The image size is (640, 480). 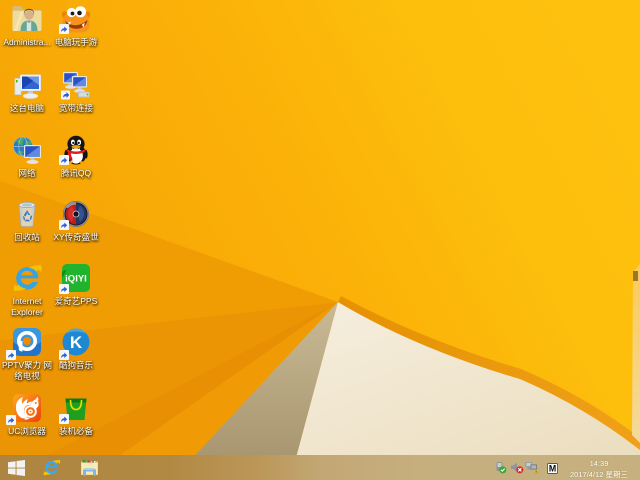 I want to click on svg-text: iQIYI, so click(x=76, y=279).